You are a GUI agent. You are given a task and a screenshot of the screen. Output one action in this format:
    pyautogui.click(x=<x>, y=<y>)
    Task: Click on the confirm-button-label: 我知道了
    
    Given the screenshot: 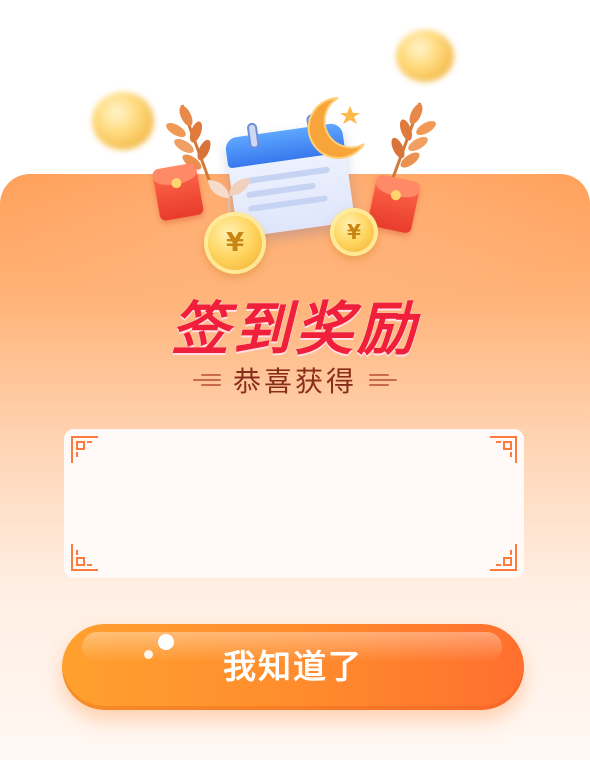 What is the action you would take?
    pyautogui.click(x=293, y=666)
    